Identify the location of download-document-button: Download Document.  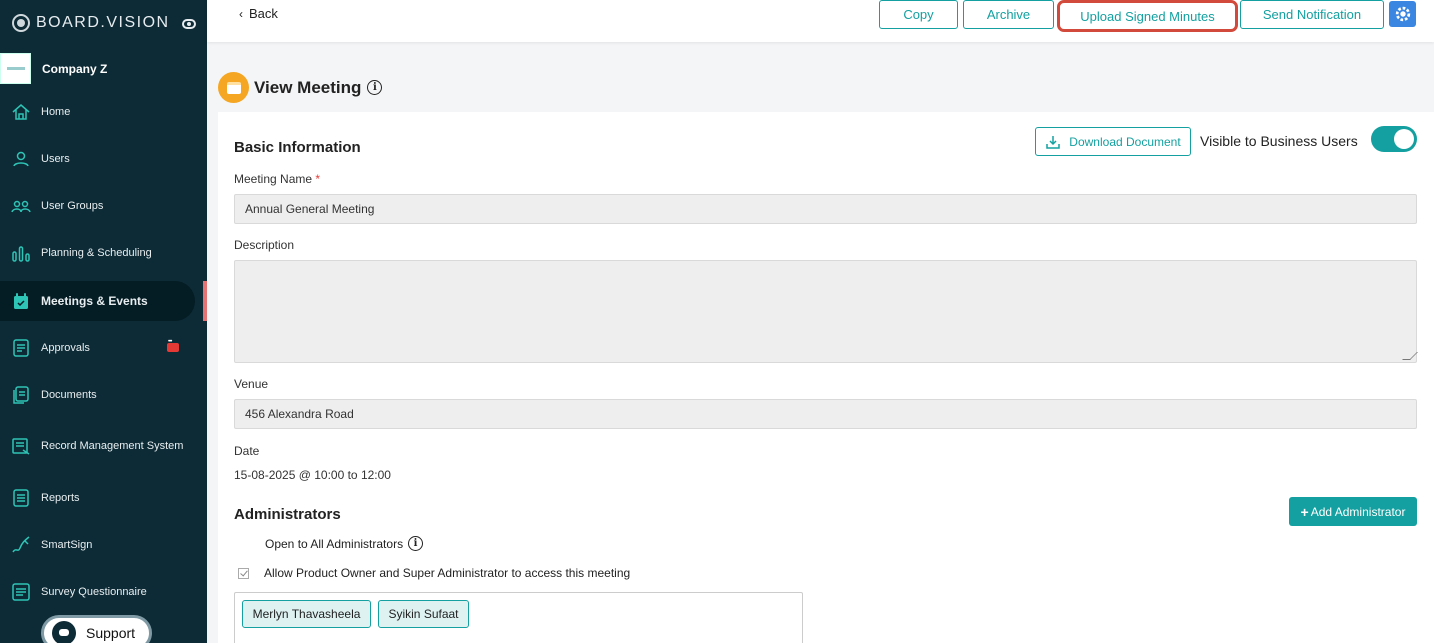
(1113, 141).